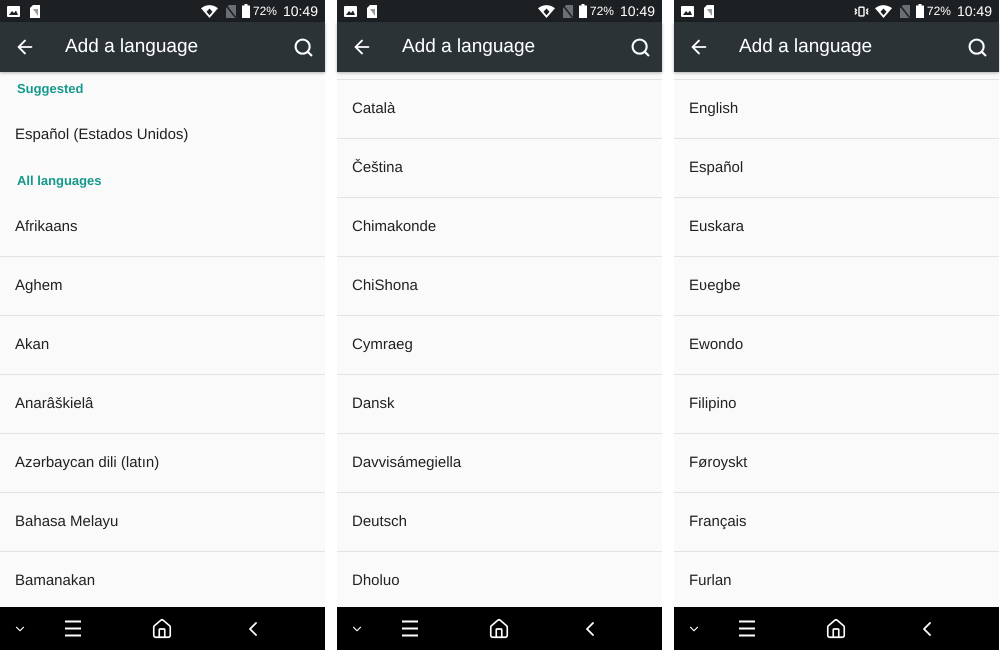 The height and width of the screenshot is (650, 1000). I want to click on language-item: ChiShona, so click(499, 286).